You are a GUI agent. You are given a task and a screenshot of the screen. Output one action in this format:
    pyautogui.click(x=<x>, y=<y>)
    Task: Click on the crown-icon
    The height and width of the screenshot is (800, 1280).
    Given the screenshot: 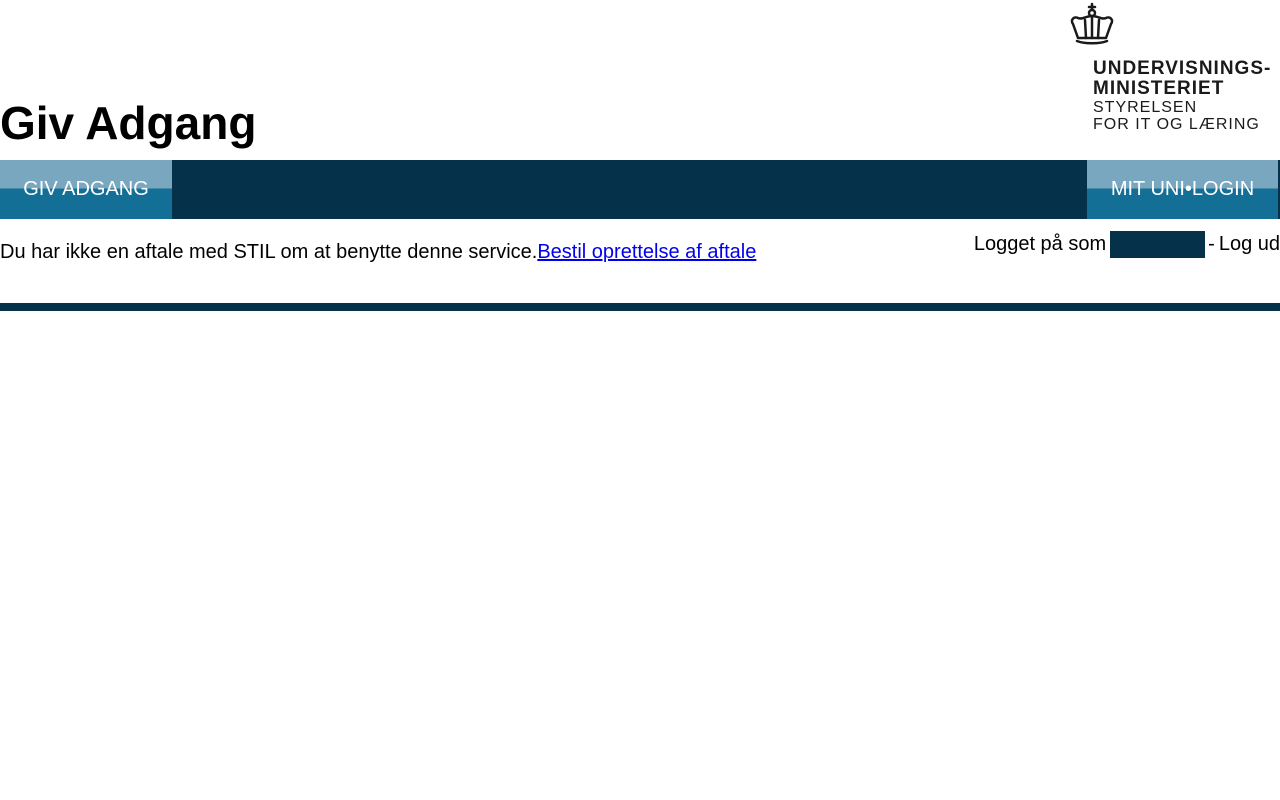 What is the action you would take?
    pyautogui.click(x=1092, y=23)
    